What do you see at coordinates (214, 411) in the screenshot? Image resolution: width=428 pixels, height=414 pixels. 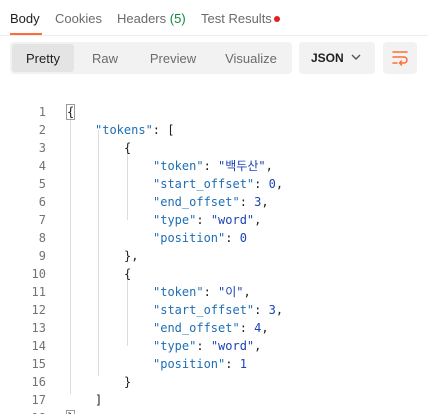 I see `code-line: 18}` at bounding box center [214, 411].